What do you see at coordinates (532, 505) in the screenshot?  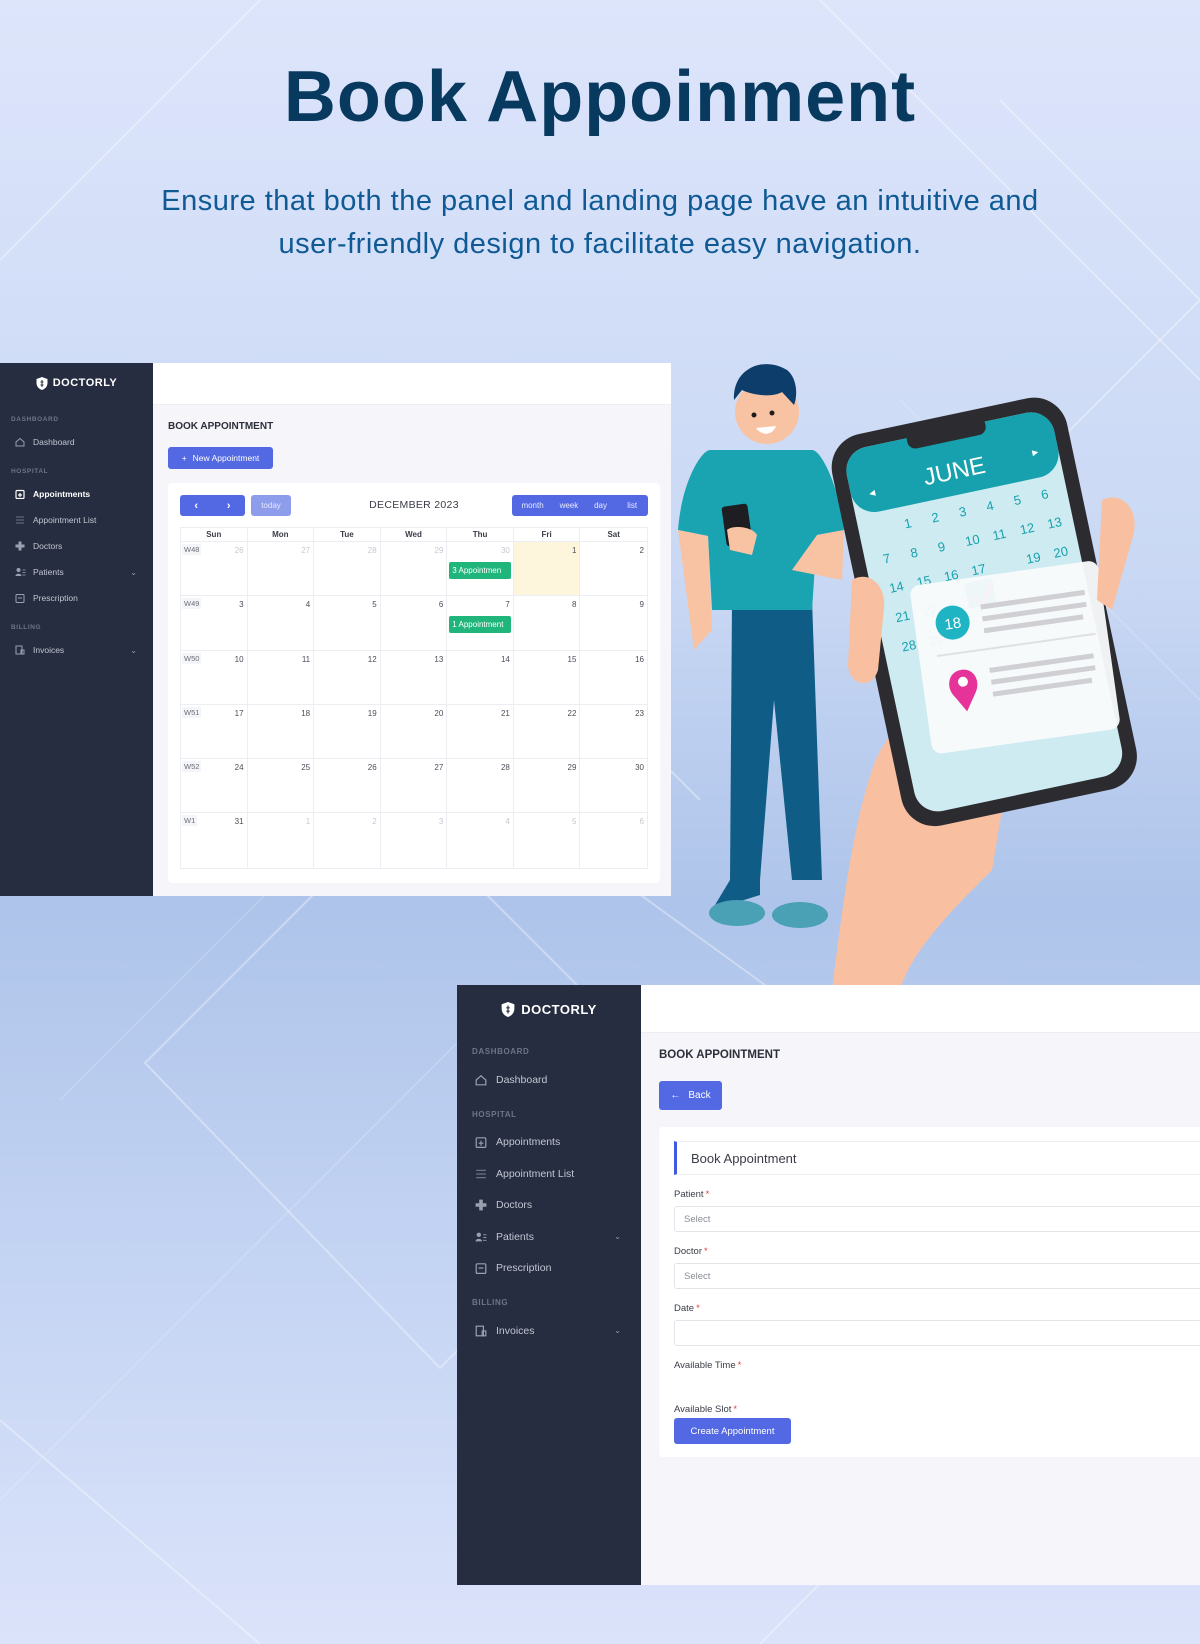 I see `view-month-button: month` at bounding box center [532, 505].